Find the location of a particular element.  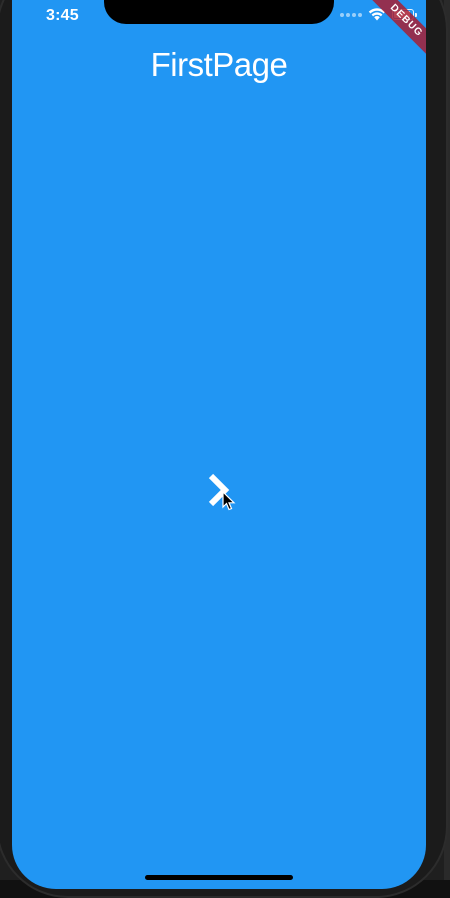

page-title: FirstPage is located at coordinates (219, 64).